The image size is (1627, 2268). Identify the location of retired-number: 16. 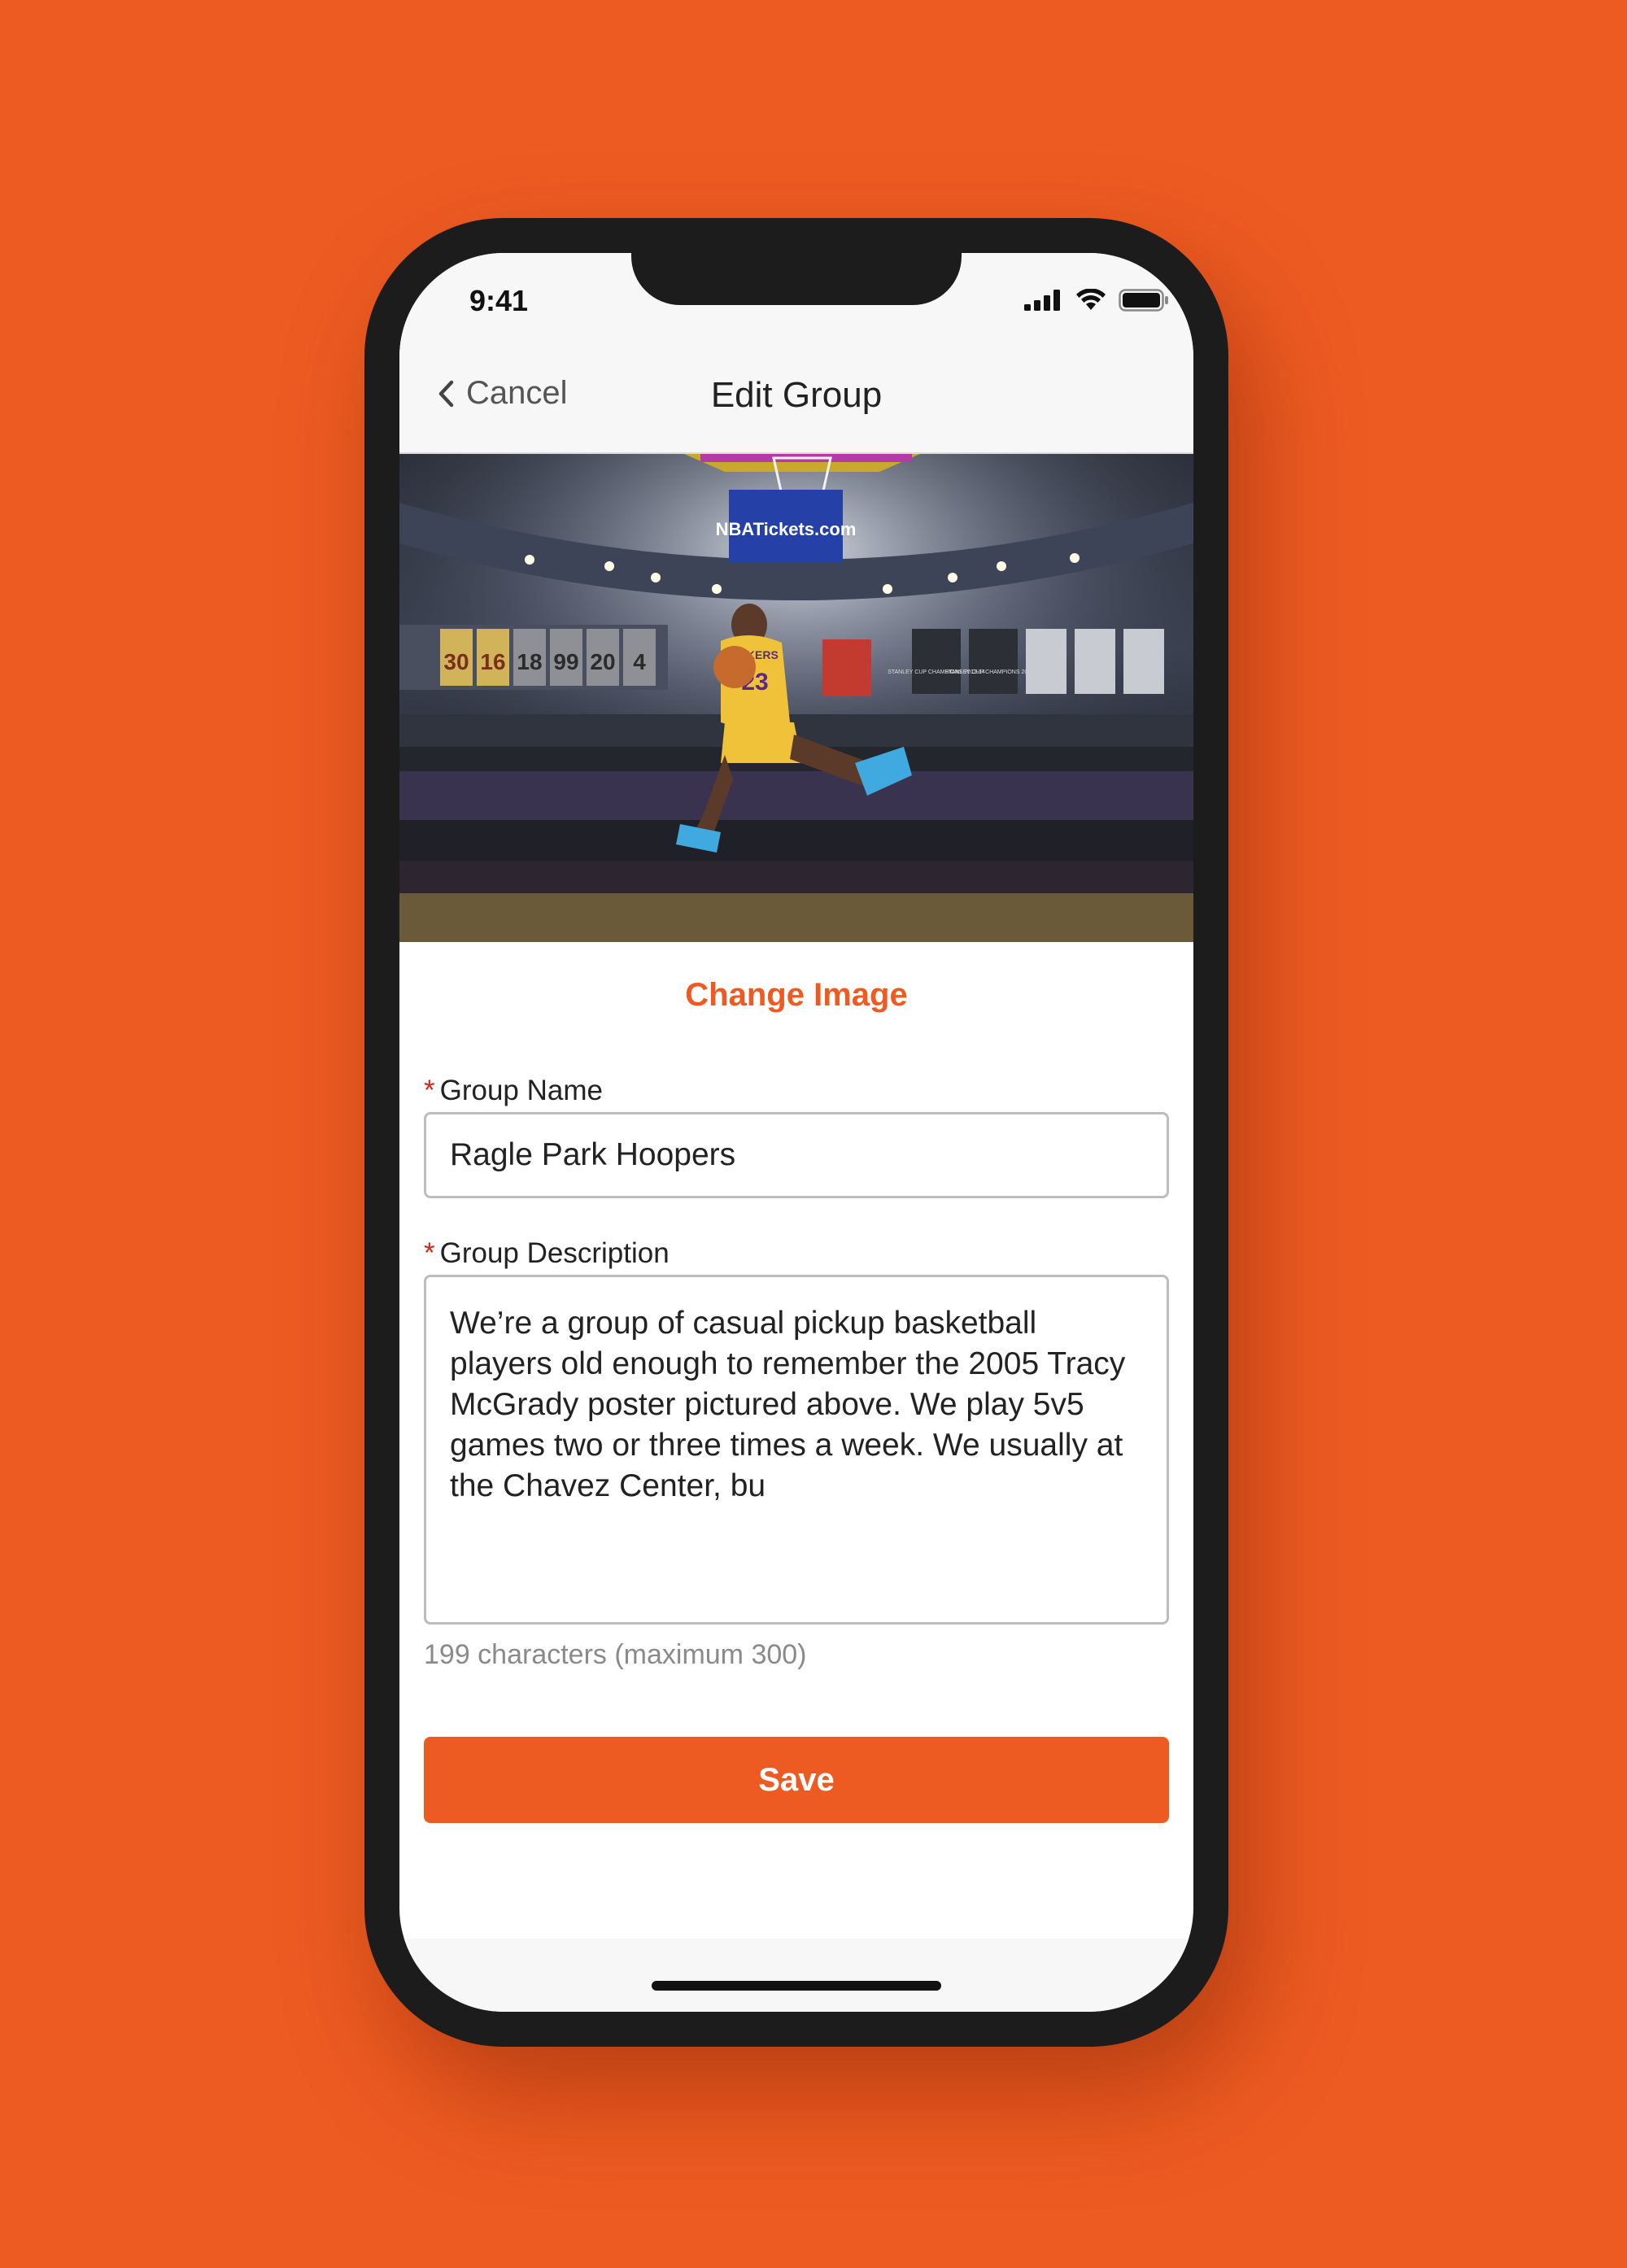
(492, 661).